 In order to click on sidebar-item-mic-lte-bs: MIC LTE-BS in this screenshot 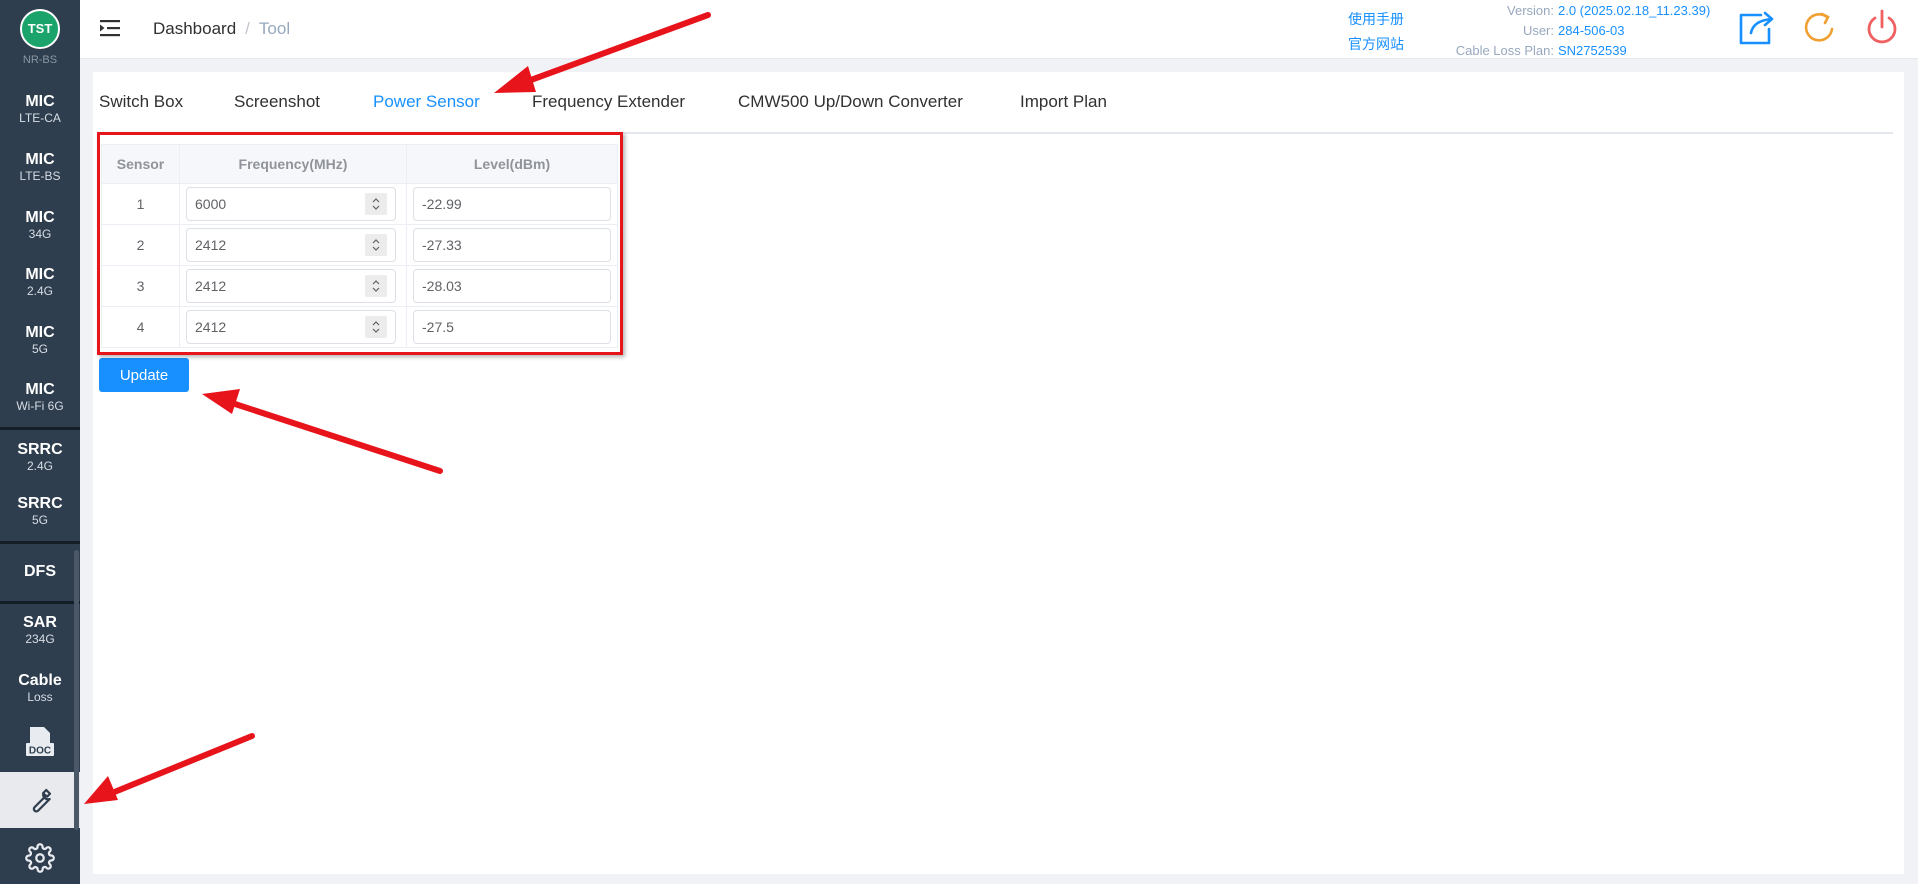, I will do `click(40, 167)`.